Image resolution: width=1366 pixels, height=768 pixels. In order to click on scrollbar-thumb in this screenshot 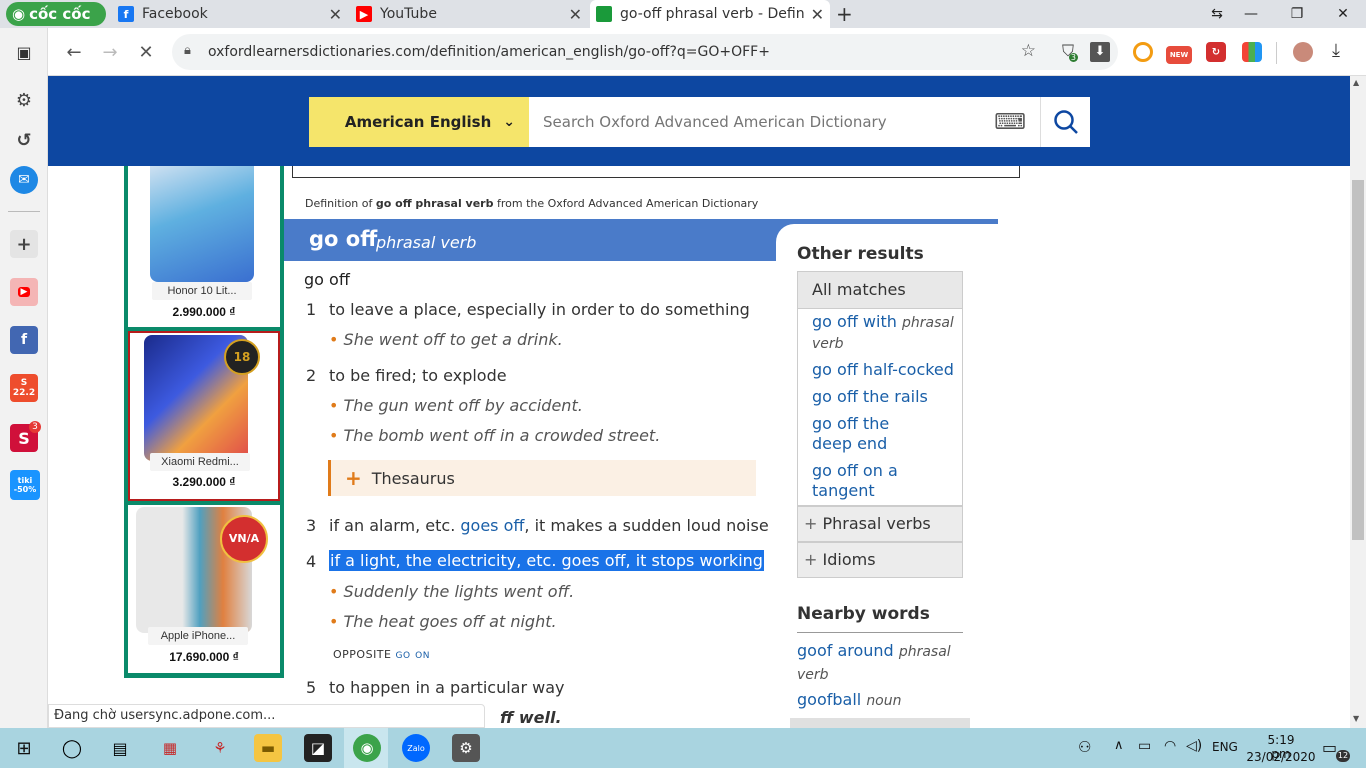, I will do `click(1358, 360)`.